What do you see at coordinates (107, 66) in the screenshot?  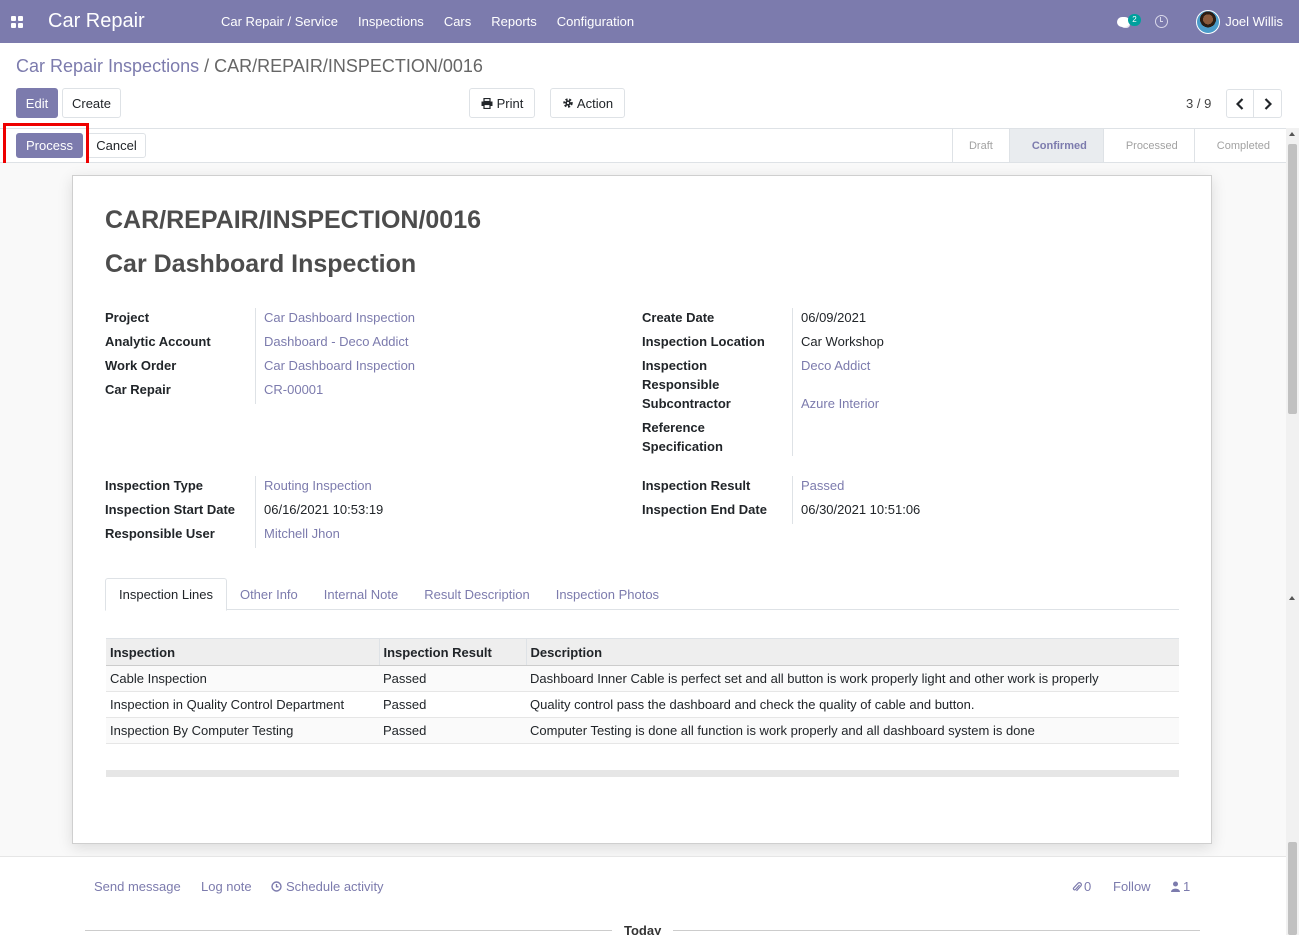 I see `breadcrumb-parent: Car Repair Inspections` at bounding box center [107, 66].